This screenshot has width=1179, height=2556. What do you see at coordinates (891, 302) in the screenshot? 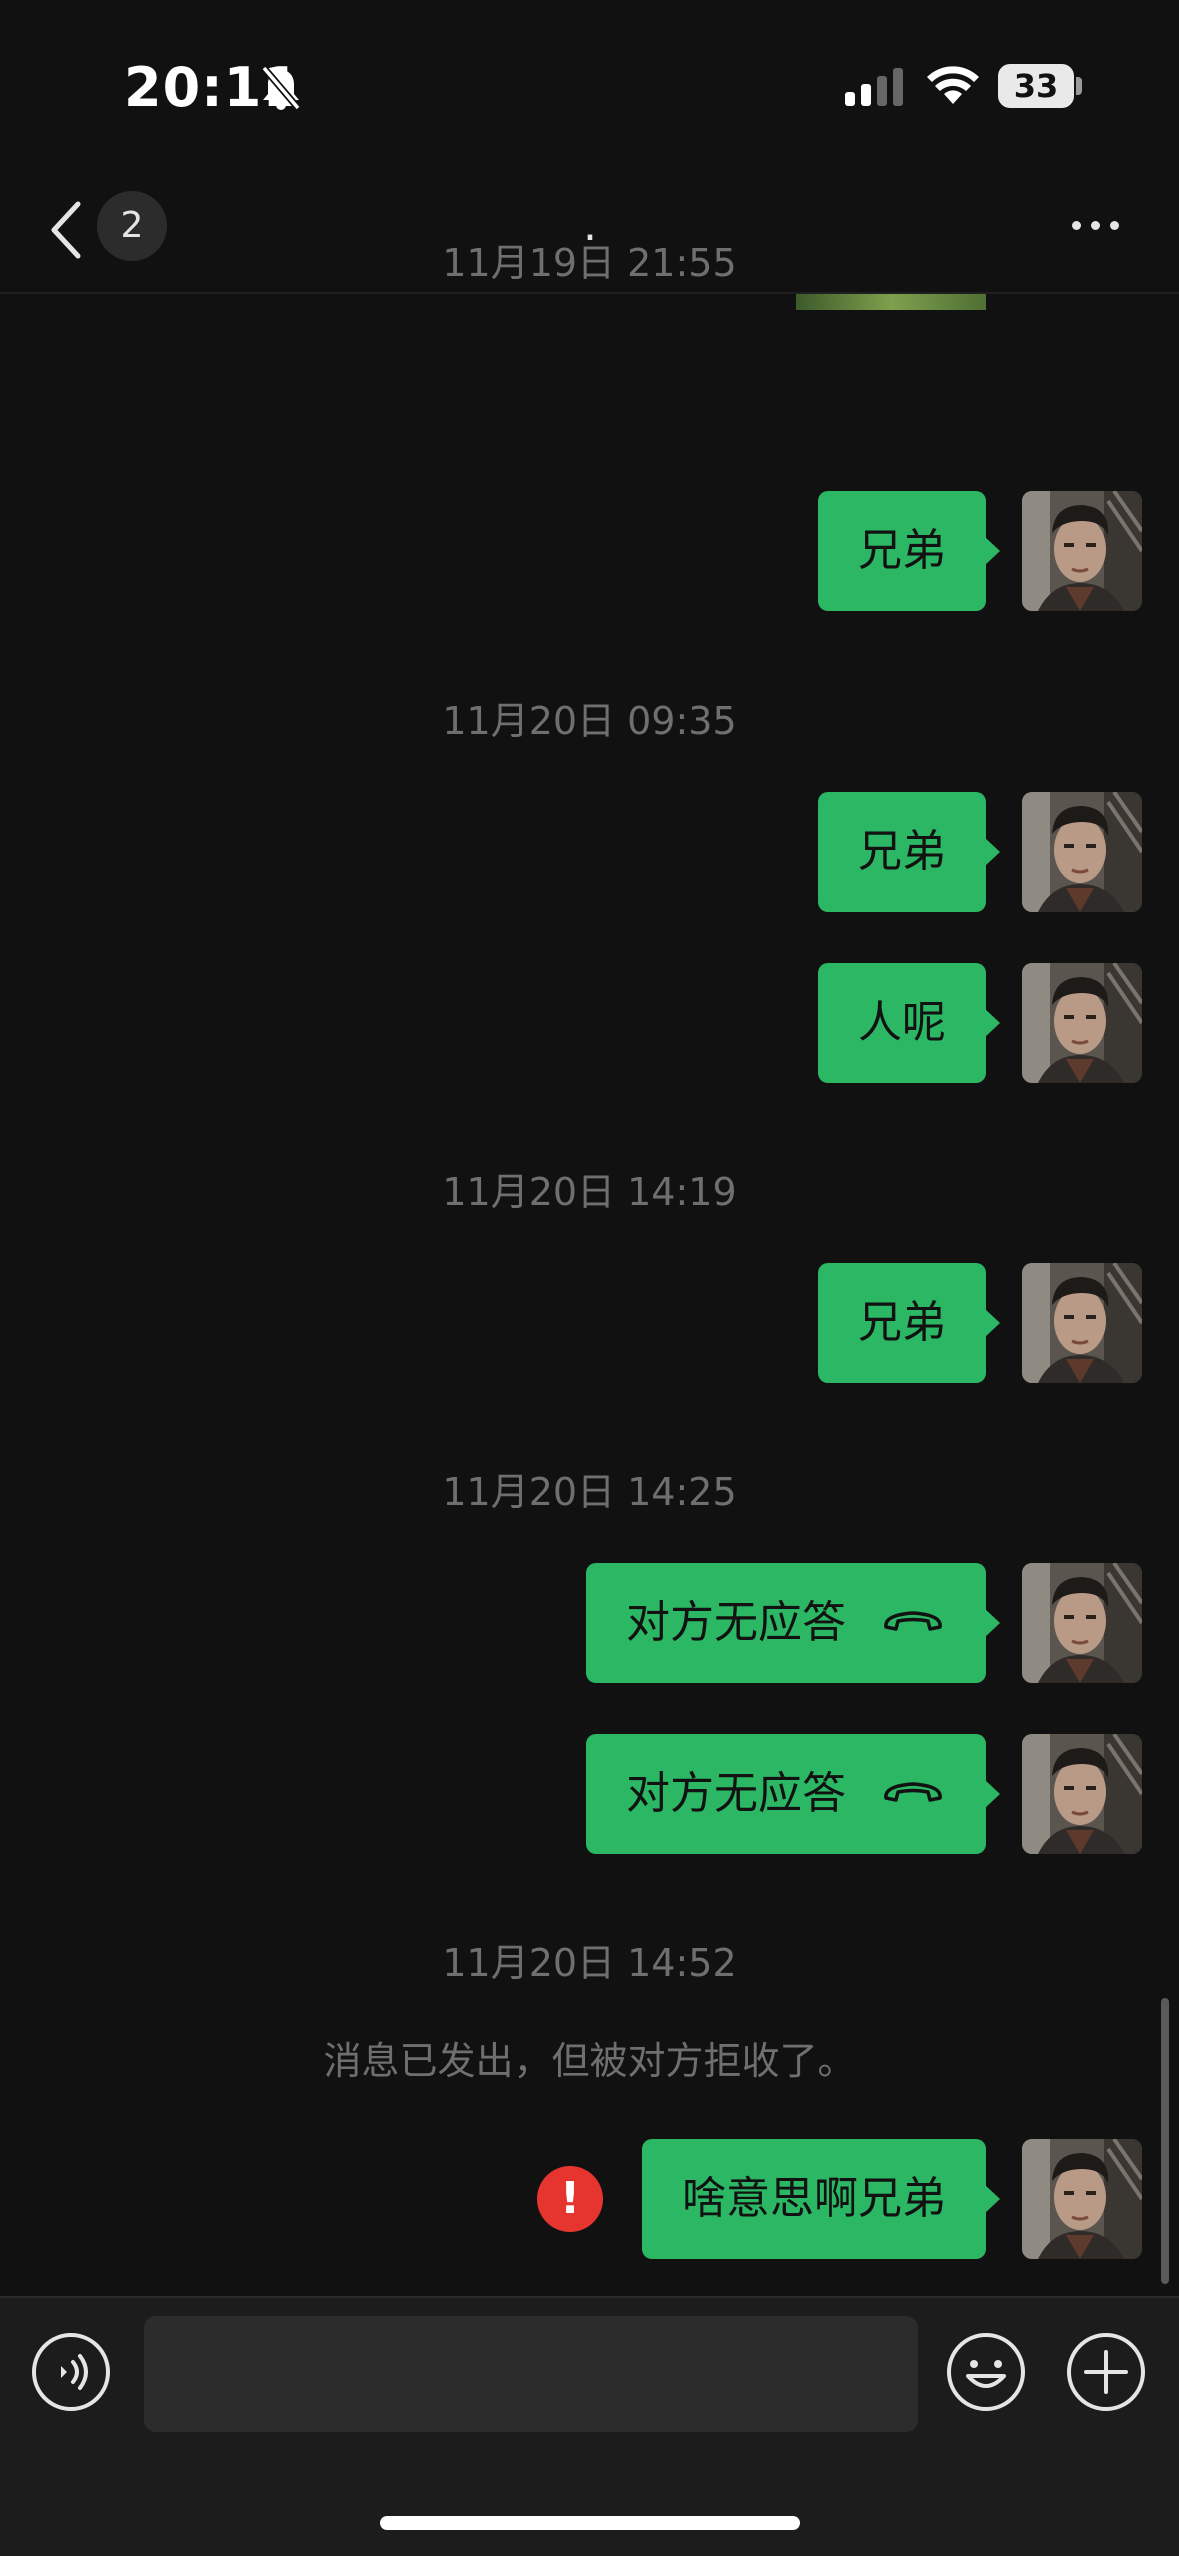
I see `image-message-partial` at bounding box center [891, 302].